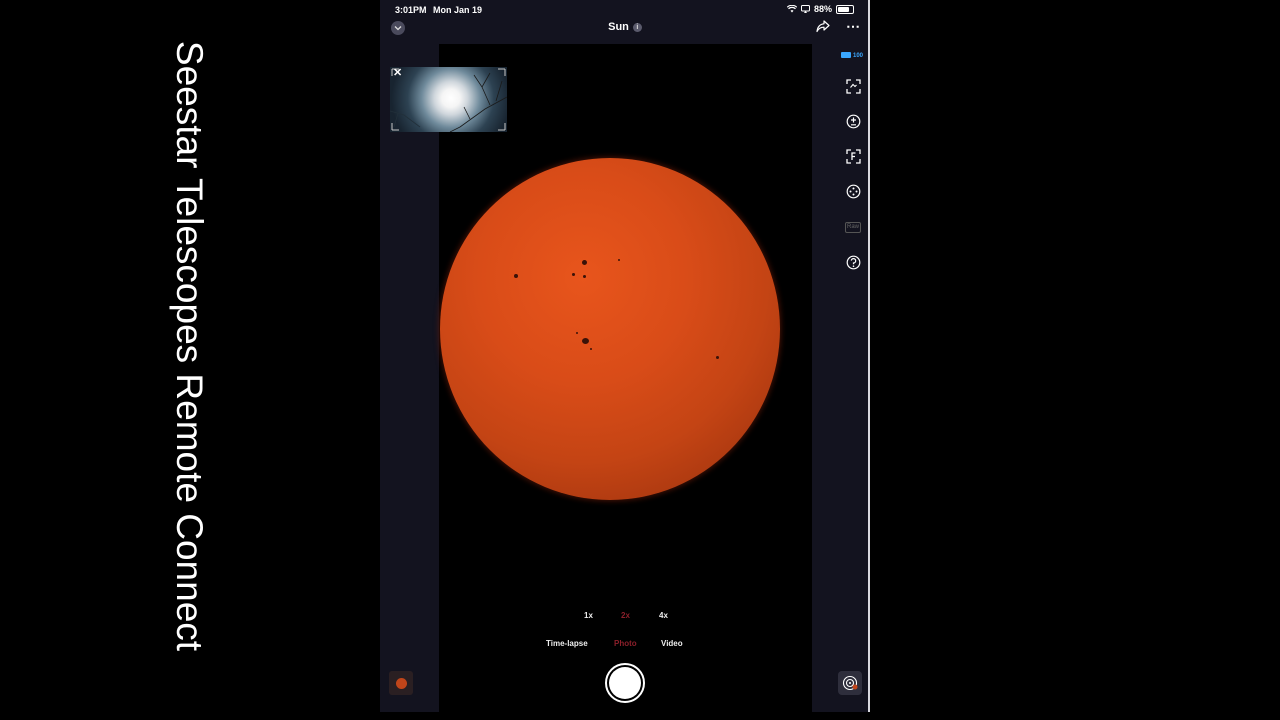 This screenshot has height=720, width=1280. What do you see at coordinates (853, 86) in the screenshot?
I see `reframe-icon` at bounding box center [853, 86].